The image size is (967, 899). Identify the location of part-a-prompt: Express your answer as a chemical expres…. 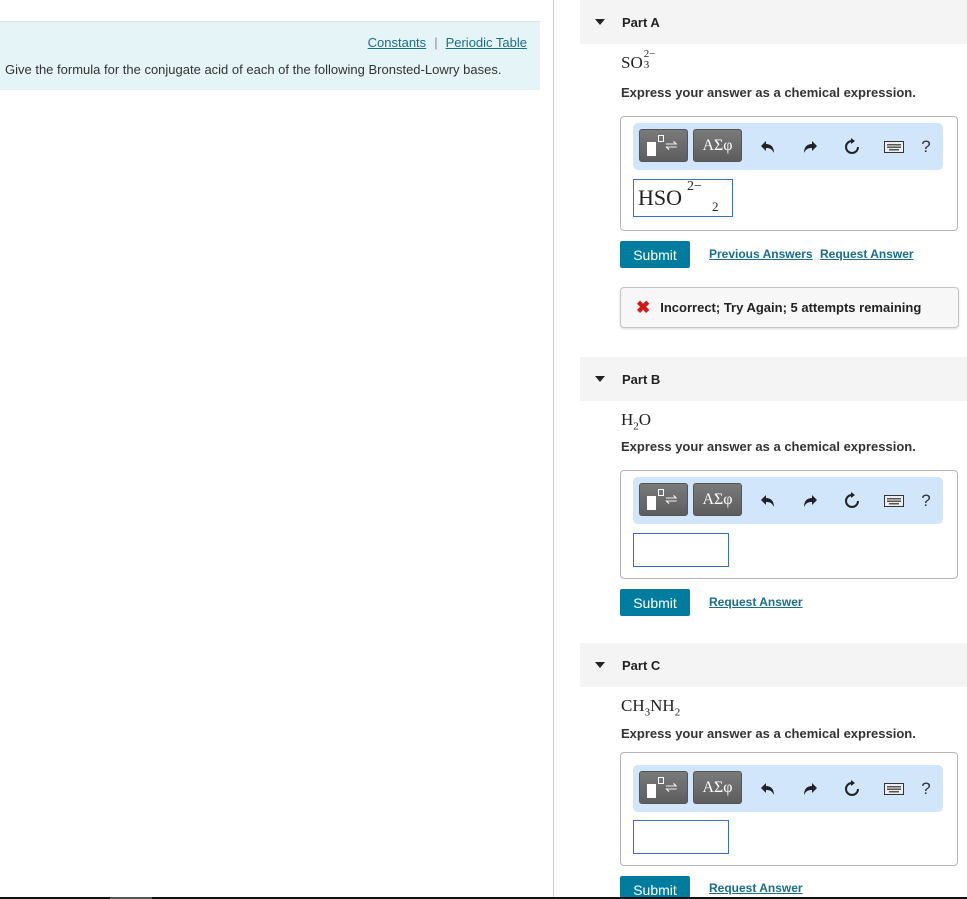
(768, 92).